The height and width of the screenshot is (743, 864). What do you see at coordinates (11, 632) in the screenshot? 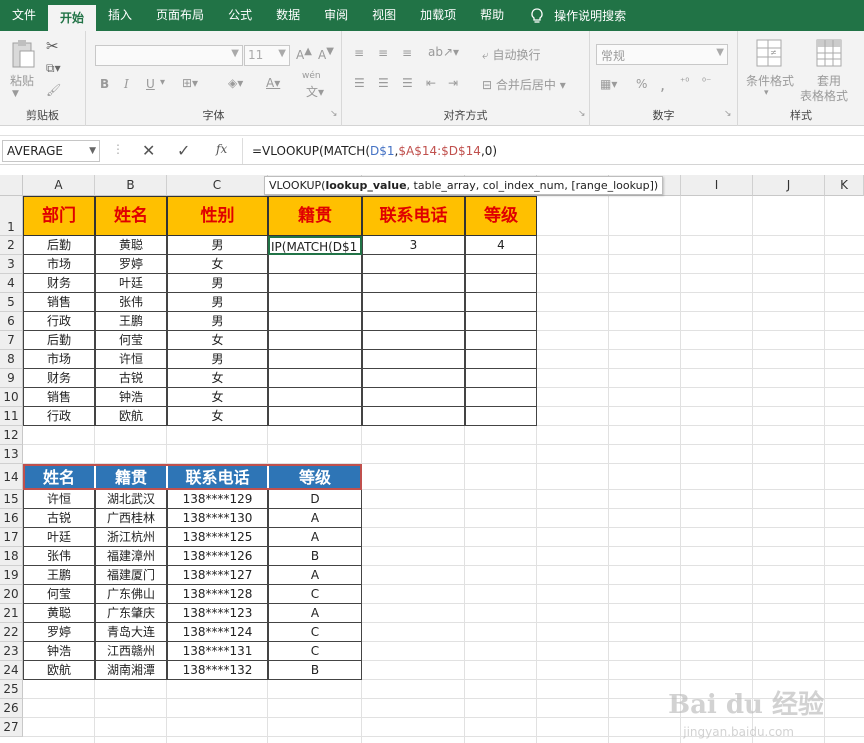
I see `row-header-22: 22` at bounding box center [11, 632].